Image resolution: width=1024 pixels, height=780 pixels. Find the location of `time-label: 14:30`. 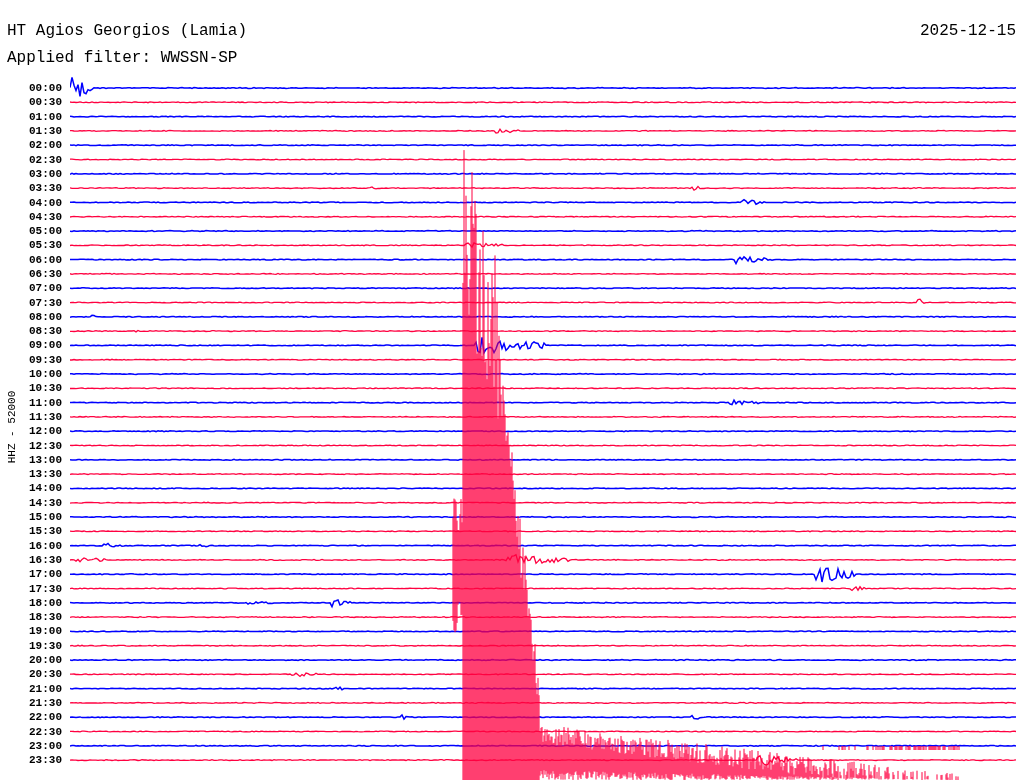

time-label: 14:30 is located at coordinates (45, 502).